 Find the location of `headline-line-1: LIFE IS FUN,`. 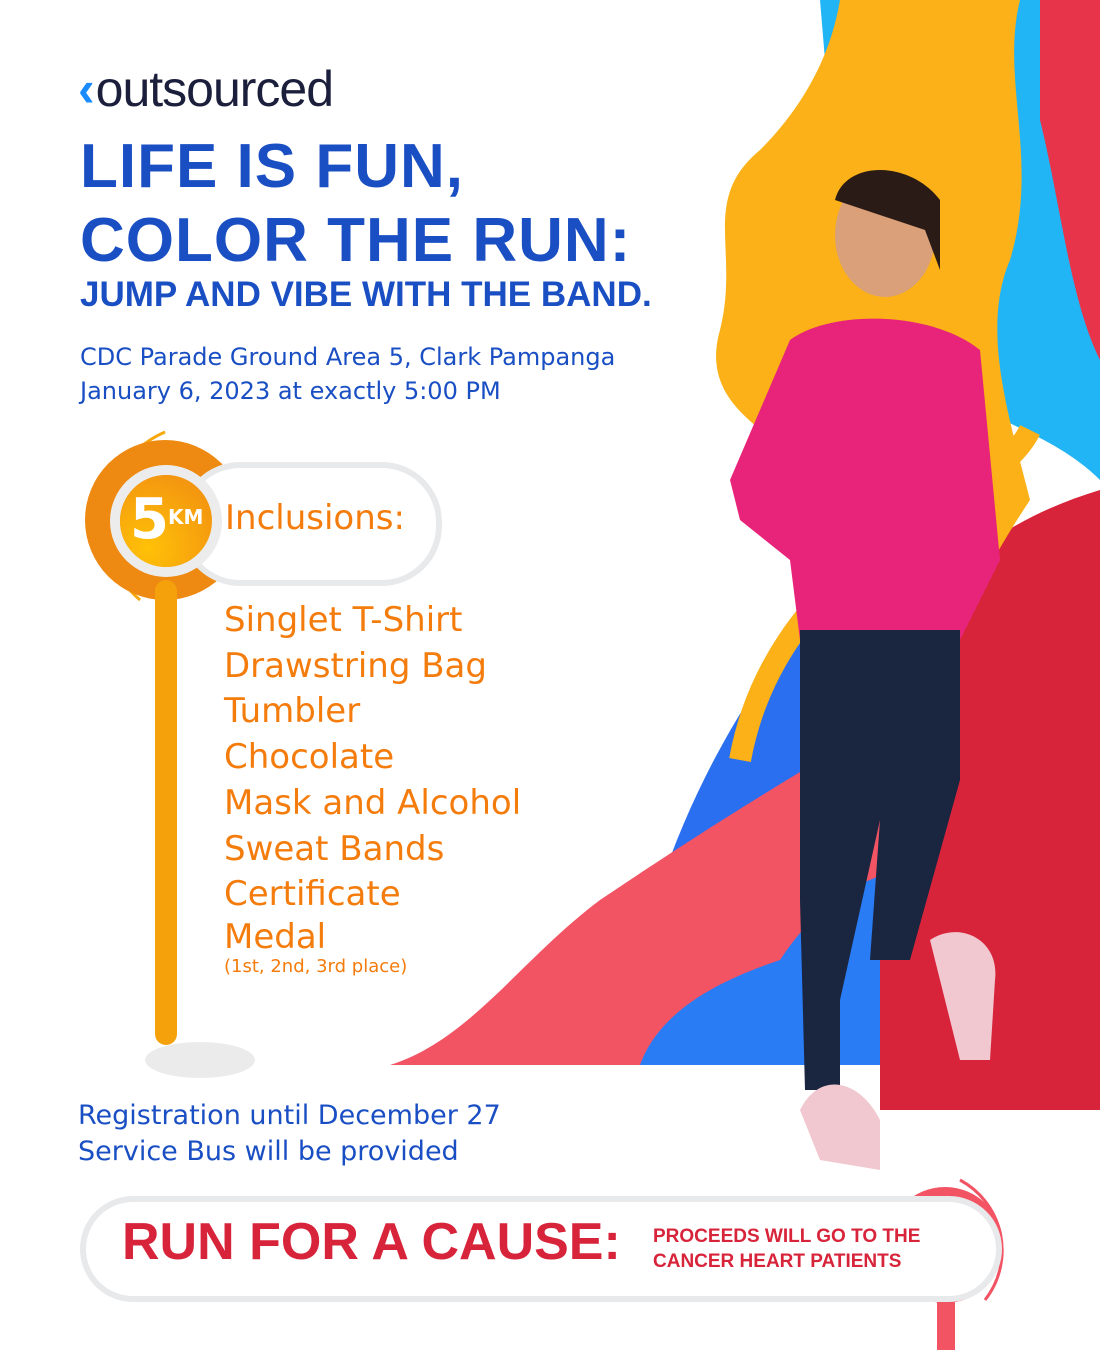

headline-line-1: LIFE IS FUN, is located at coordinates (272, 166).